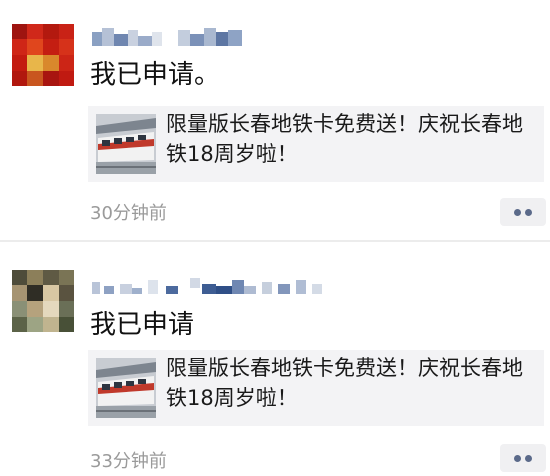 The width and height of the screenshot is (550, 476). I want to click on timestamp: 33分钟前, so click(128, 461).